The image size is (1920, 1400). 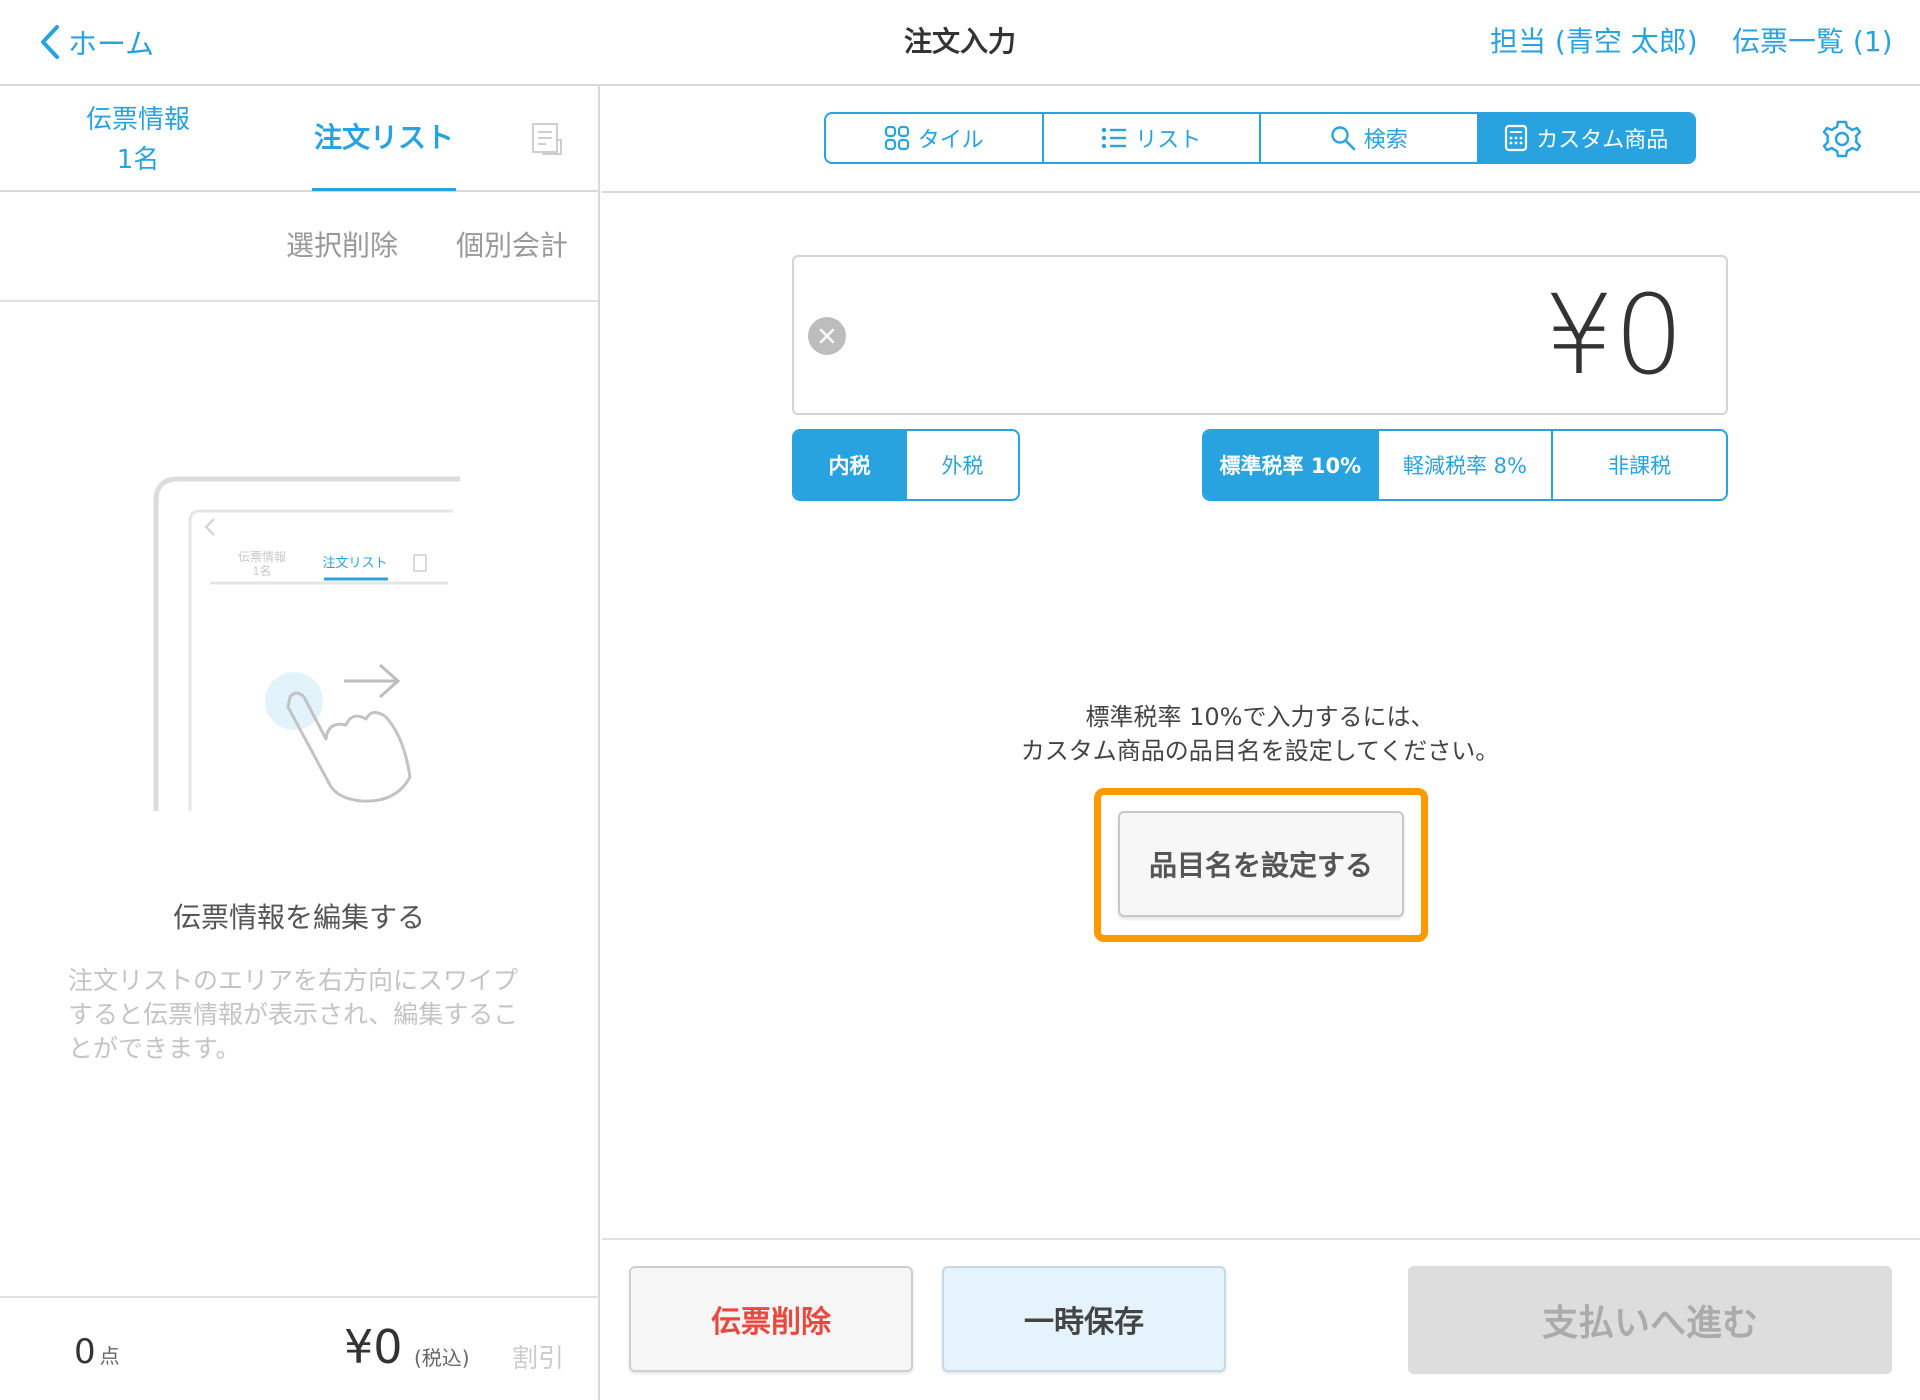 I want to click on document-icon, so click(x=547, y=139).